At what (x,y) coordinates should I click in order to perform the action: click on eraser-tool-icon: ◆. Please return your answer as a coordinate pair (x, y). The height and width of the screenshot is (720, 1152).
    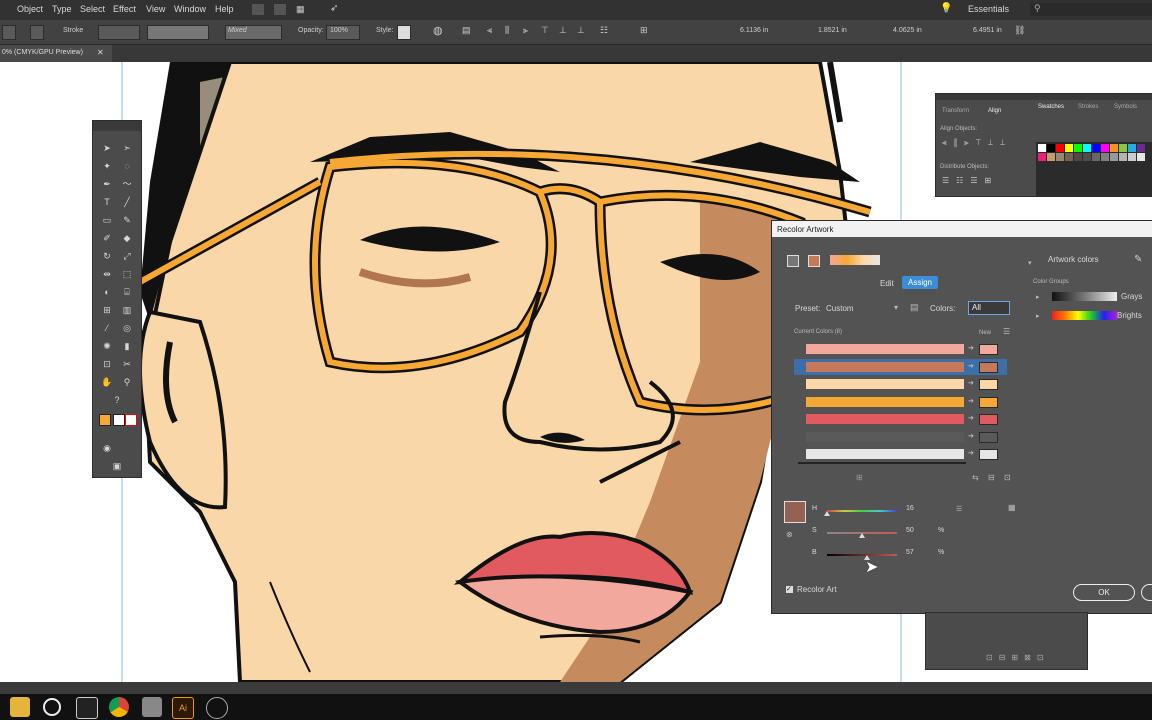
    Looking at the image, I should click on (127, 238).